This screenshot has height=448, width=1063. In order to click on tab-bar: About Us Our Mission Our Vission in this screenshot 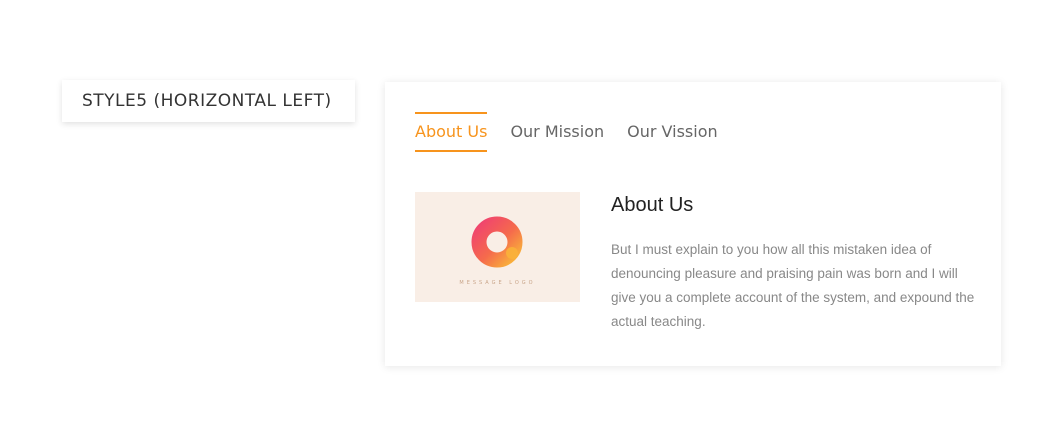, I will do `click(578, 132)`.